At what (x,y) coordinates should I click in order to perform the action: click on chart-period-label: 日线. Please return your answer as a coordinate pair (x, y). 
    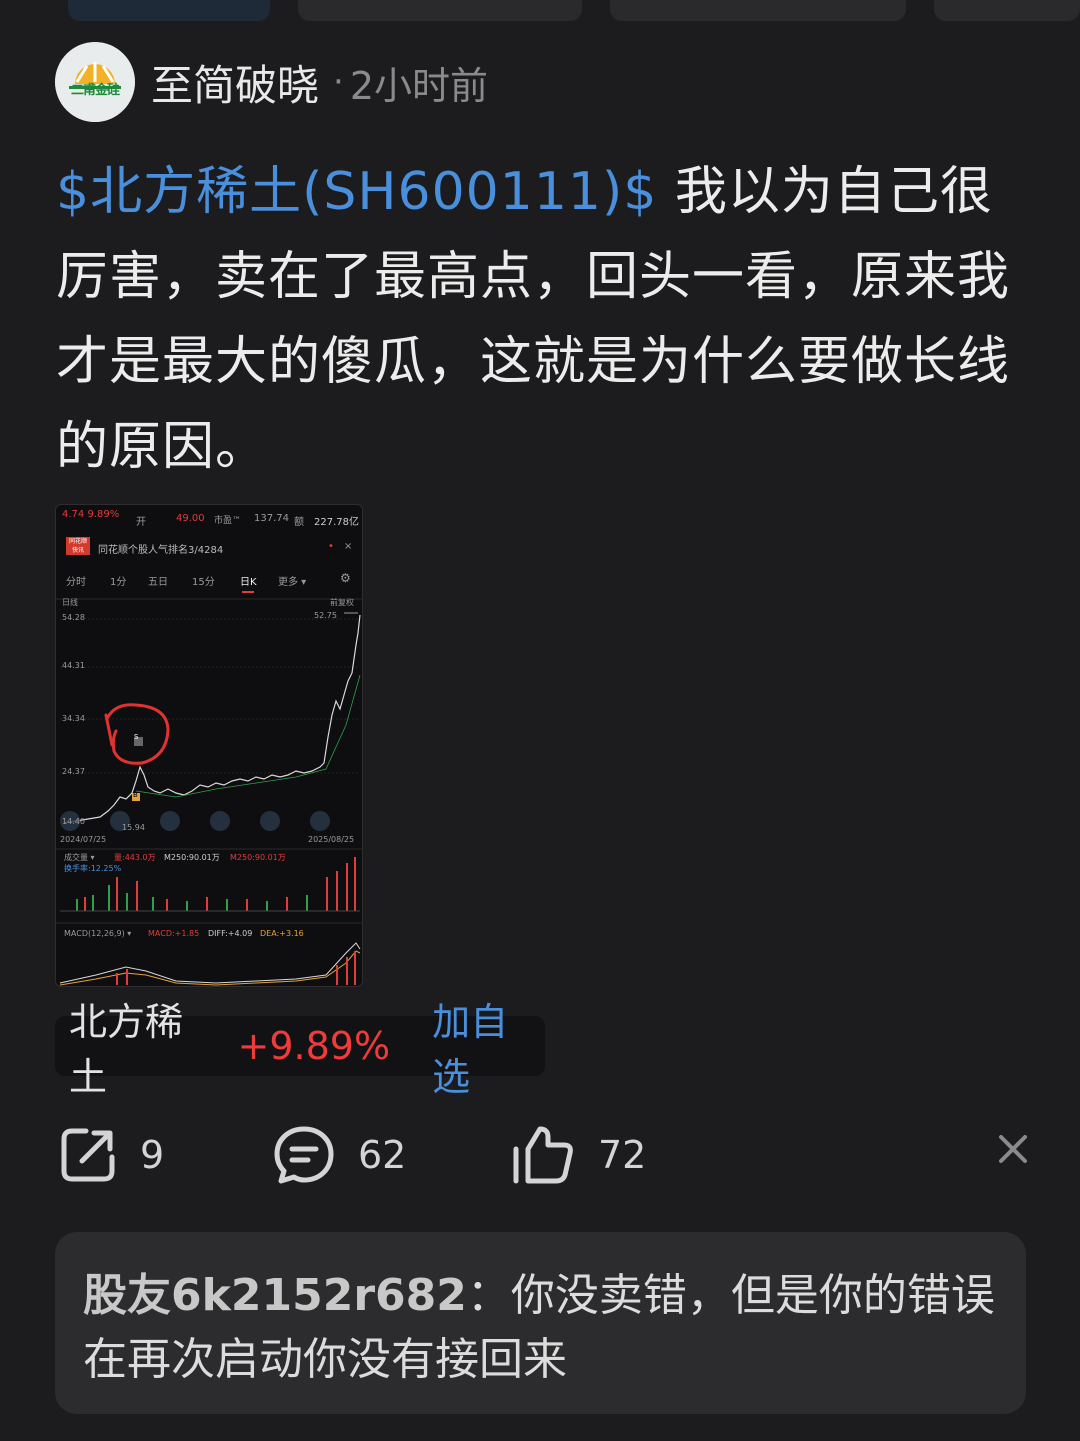
    Looking at the image, I should click on (70, 602).